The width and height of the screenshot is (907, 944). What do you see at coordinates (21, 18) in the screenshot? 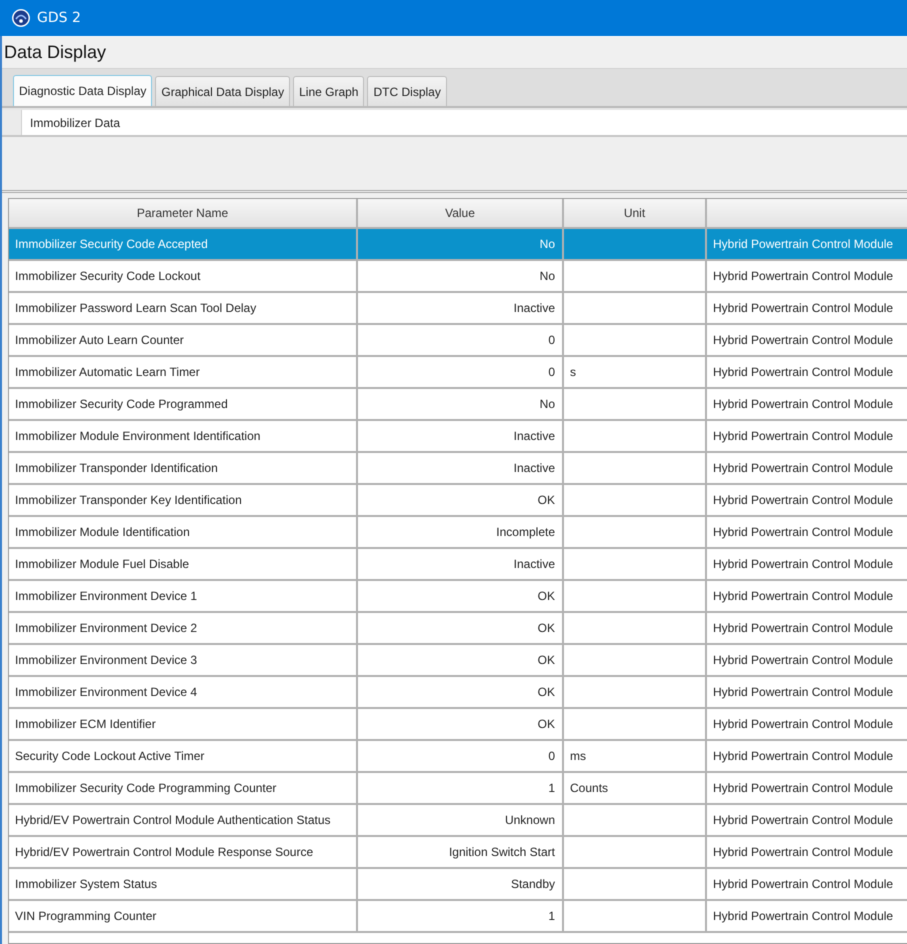
I see `app-logo-icon` at bounding box center [21, 18].